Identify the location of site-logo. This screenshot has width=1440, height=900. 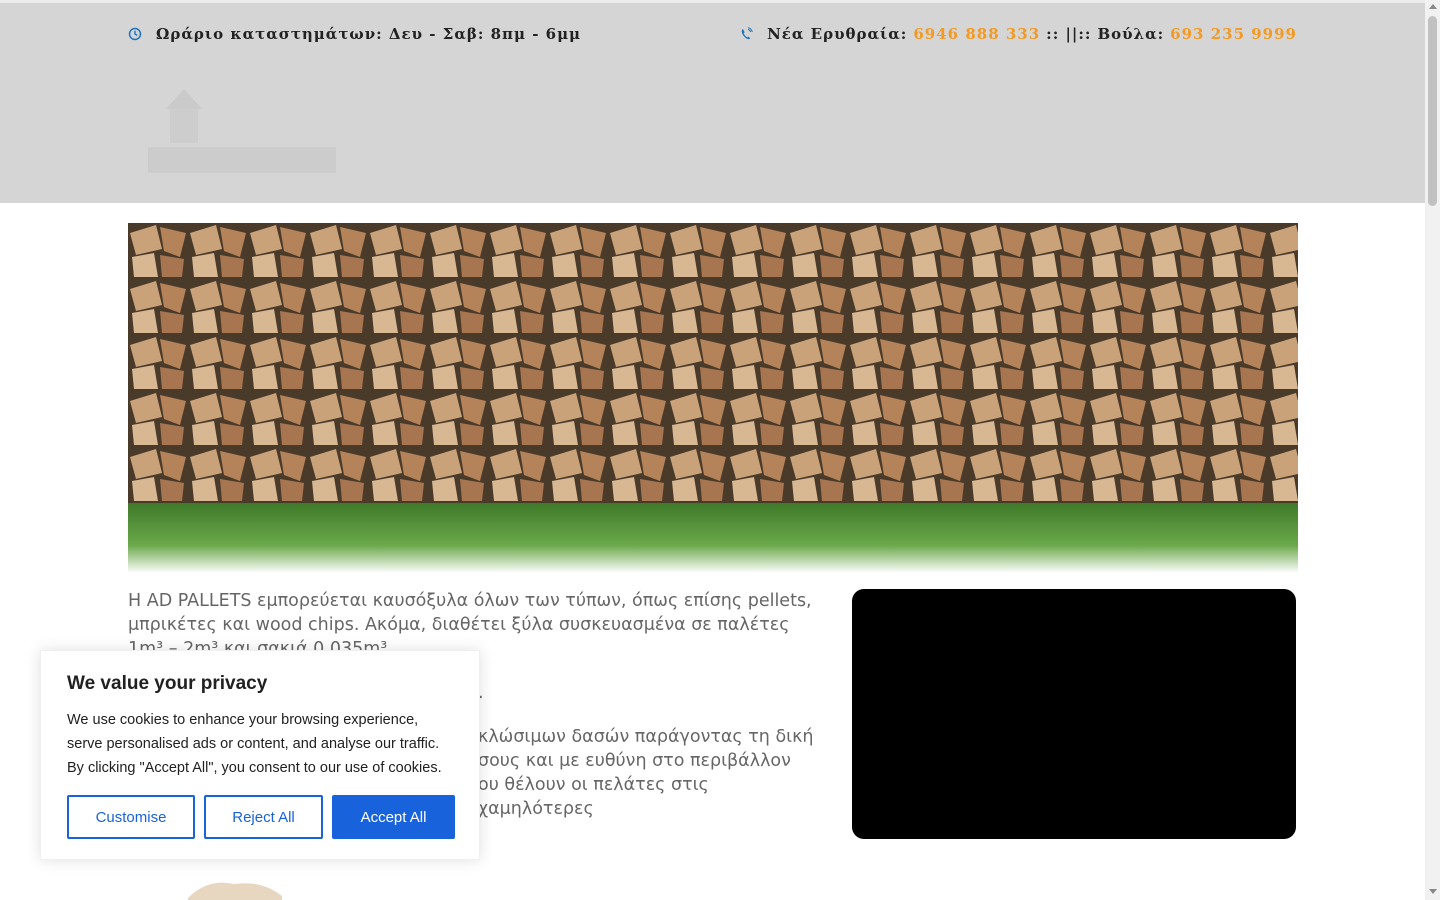
(242, 131).